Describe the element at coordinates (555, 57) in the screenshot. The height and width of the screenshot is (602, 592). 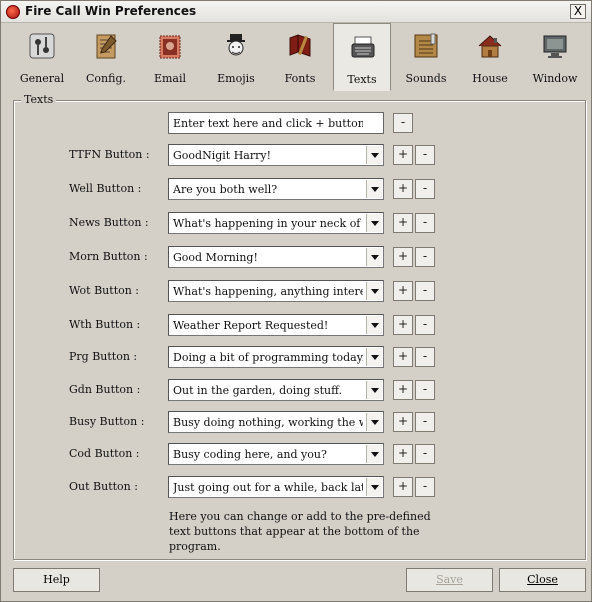
I see `tab-window: Window` at that location.